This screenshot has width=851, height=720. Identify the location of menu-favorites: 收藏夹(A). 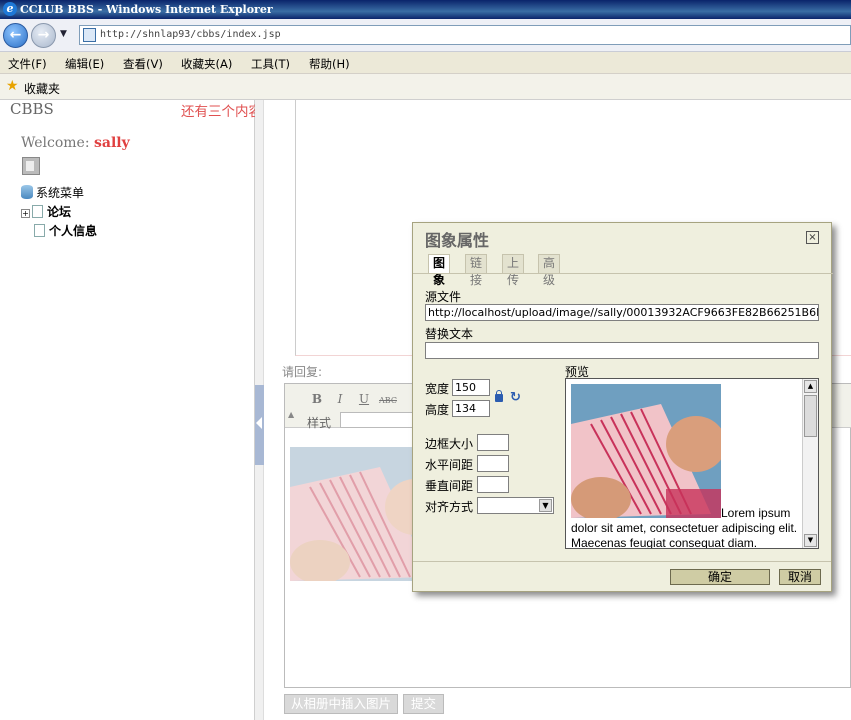
(206, 64).